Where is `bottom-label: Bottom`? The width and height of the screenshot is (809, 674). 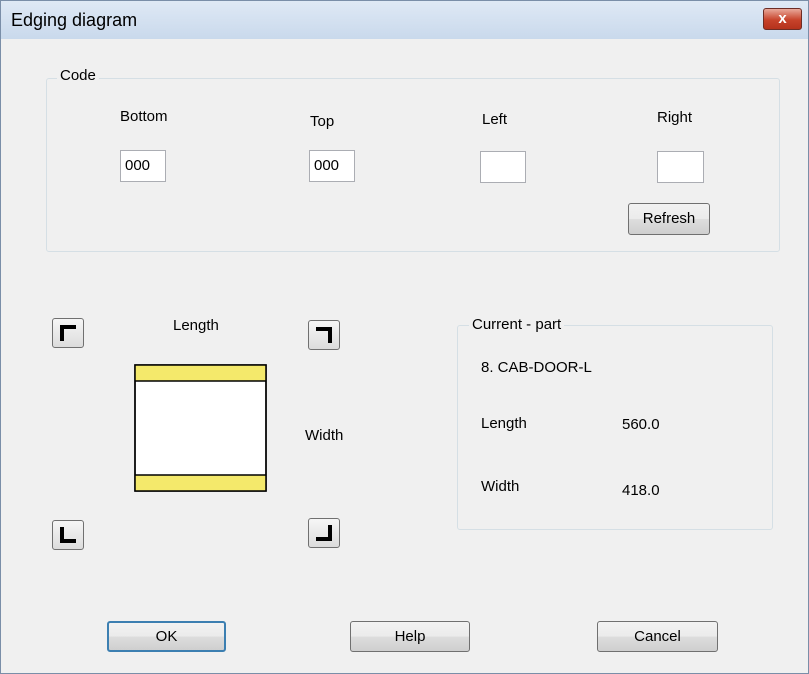
bottom-label: Bottom is located at coordinates (144, 116).